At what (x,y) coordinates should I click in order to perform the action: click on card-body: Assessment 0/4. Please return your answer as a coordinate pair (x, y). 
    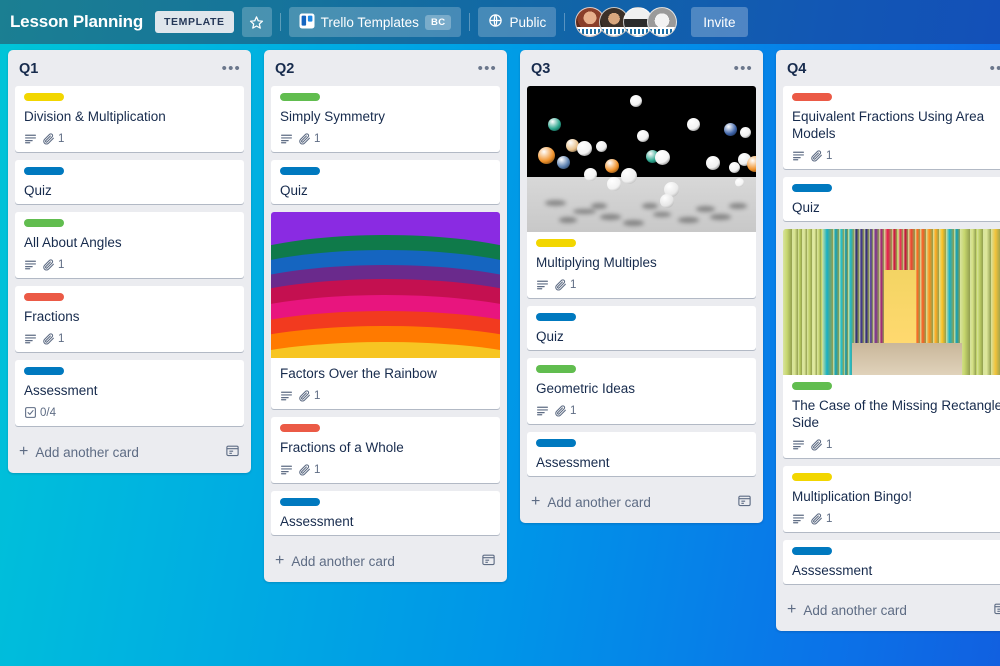
    Looking at the image, I should click on (129, 393).